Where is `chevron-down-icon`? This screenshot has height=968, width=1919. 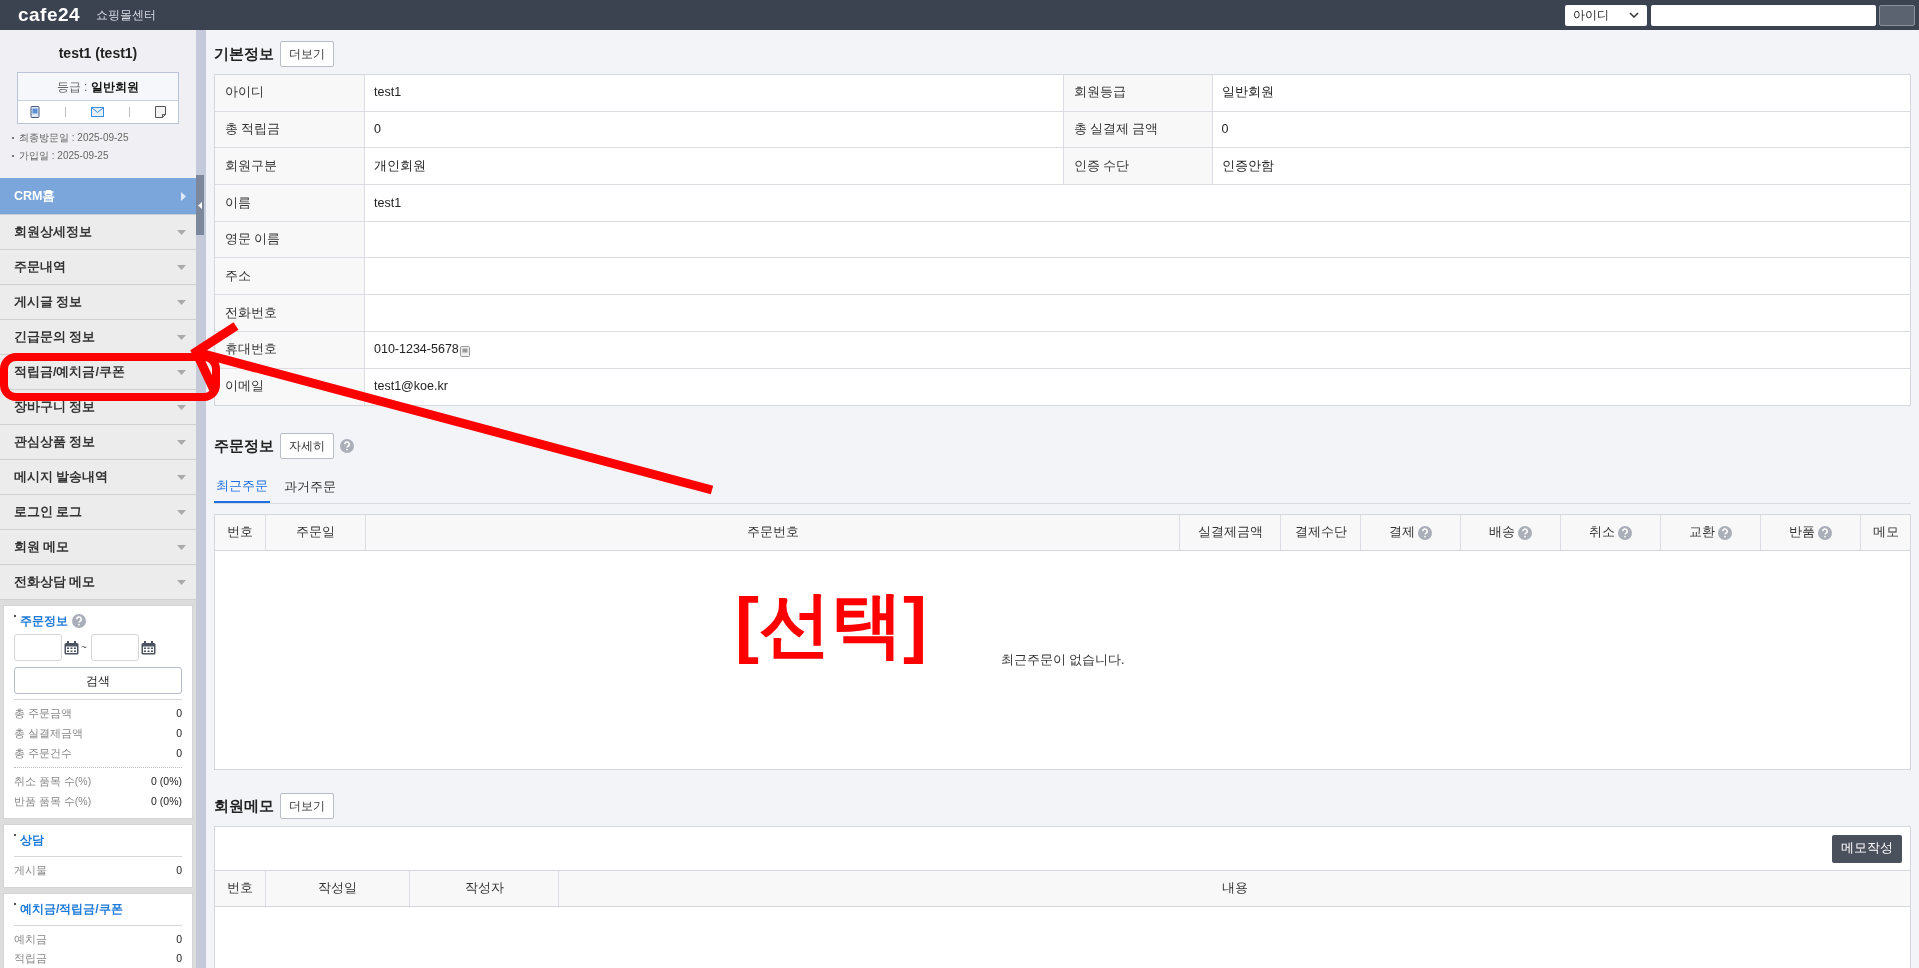
chevron-down-icon is located at coordinates (1634, 15).